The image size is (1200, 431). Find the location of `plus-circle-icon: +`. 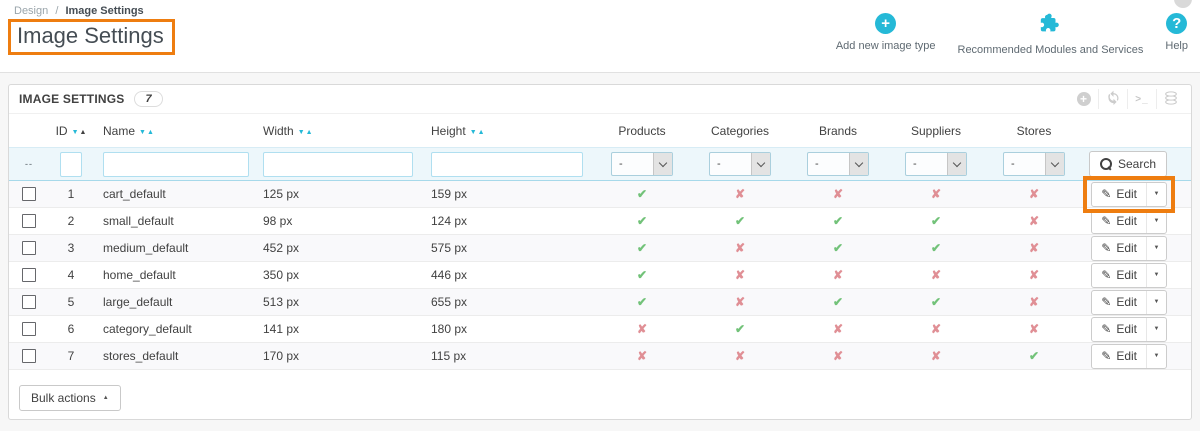

plus-circle-icon: + is located at coordinates (886, 23).